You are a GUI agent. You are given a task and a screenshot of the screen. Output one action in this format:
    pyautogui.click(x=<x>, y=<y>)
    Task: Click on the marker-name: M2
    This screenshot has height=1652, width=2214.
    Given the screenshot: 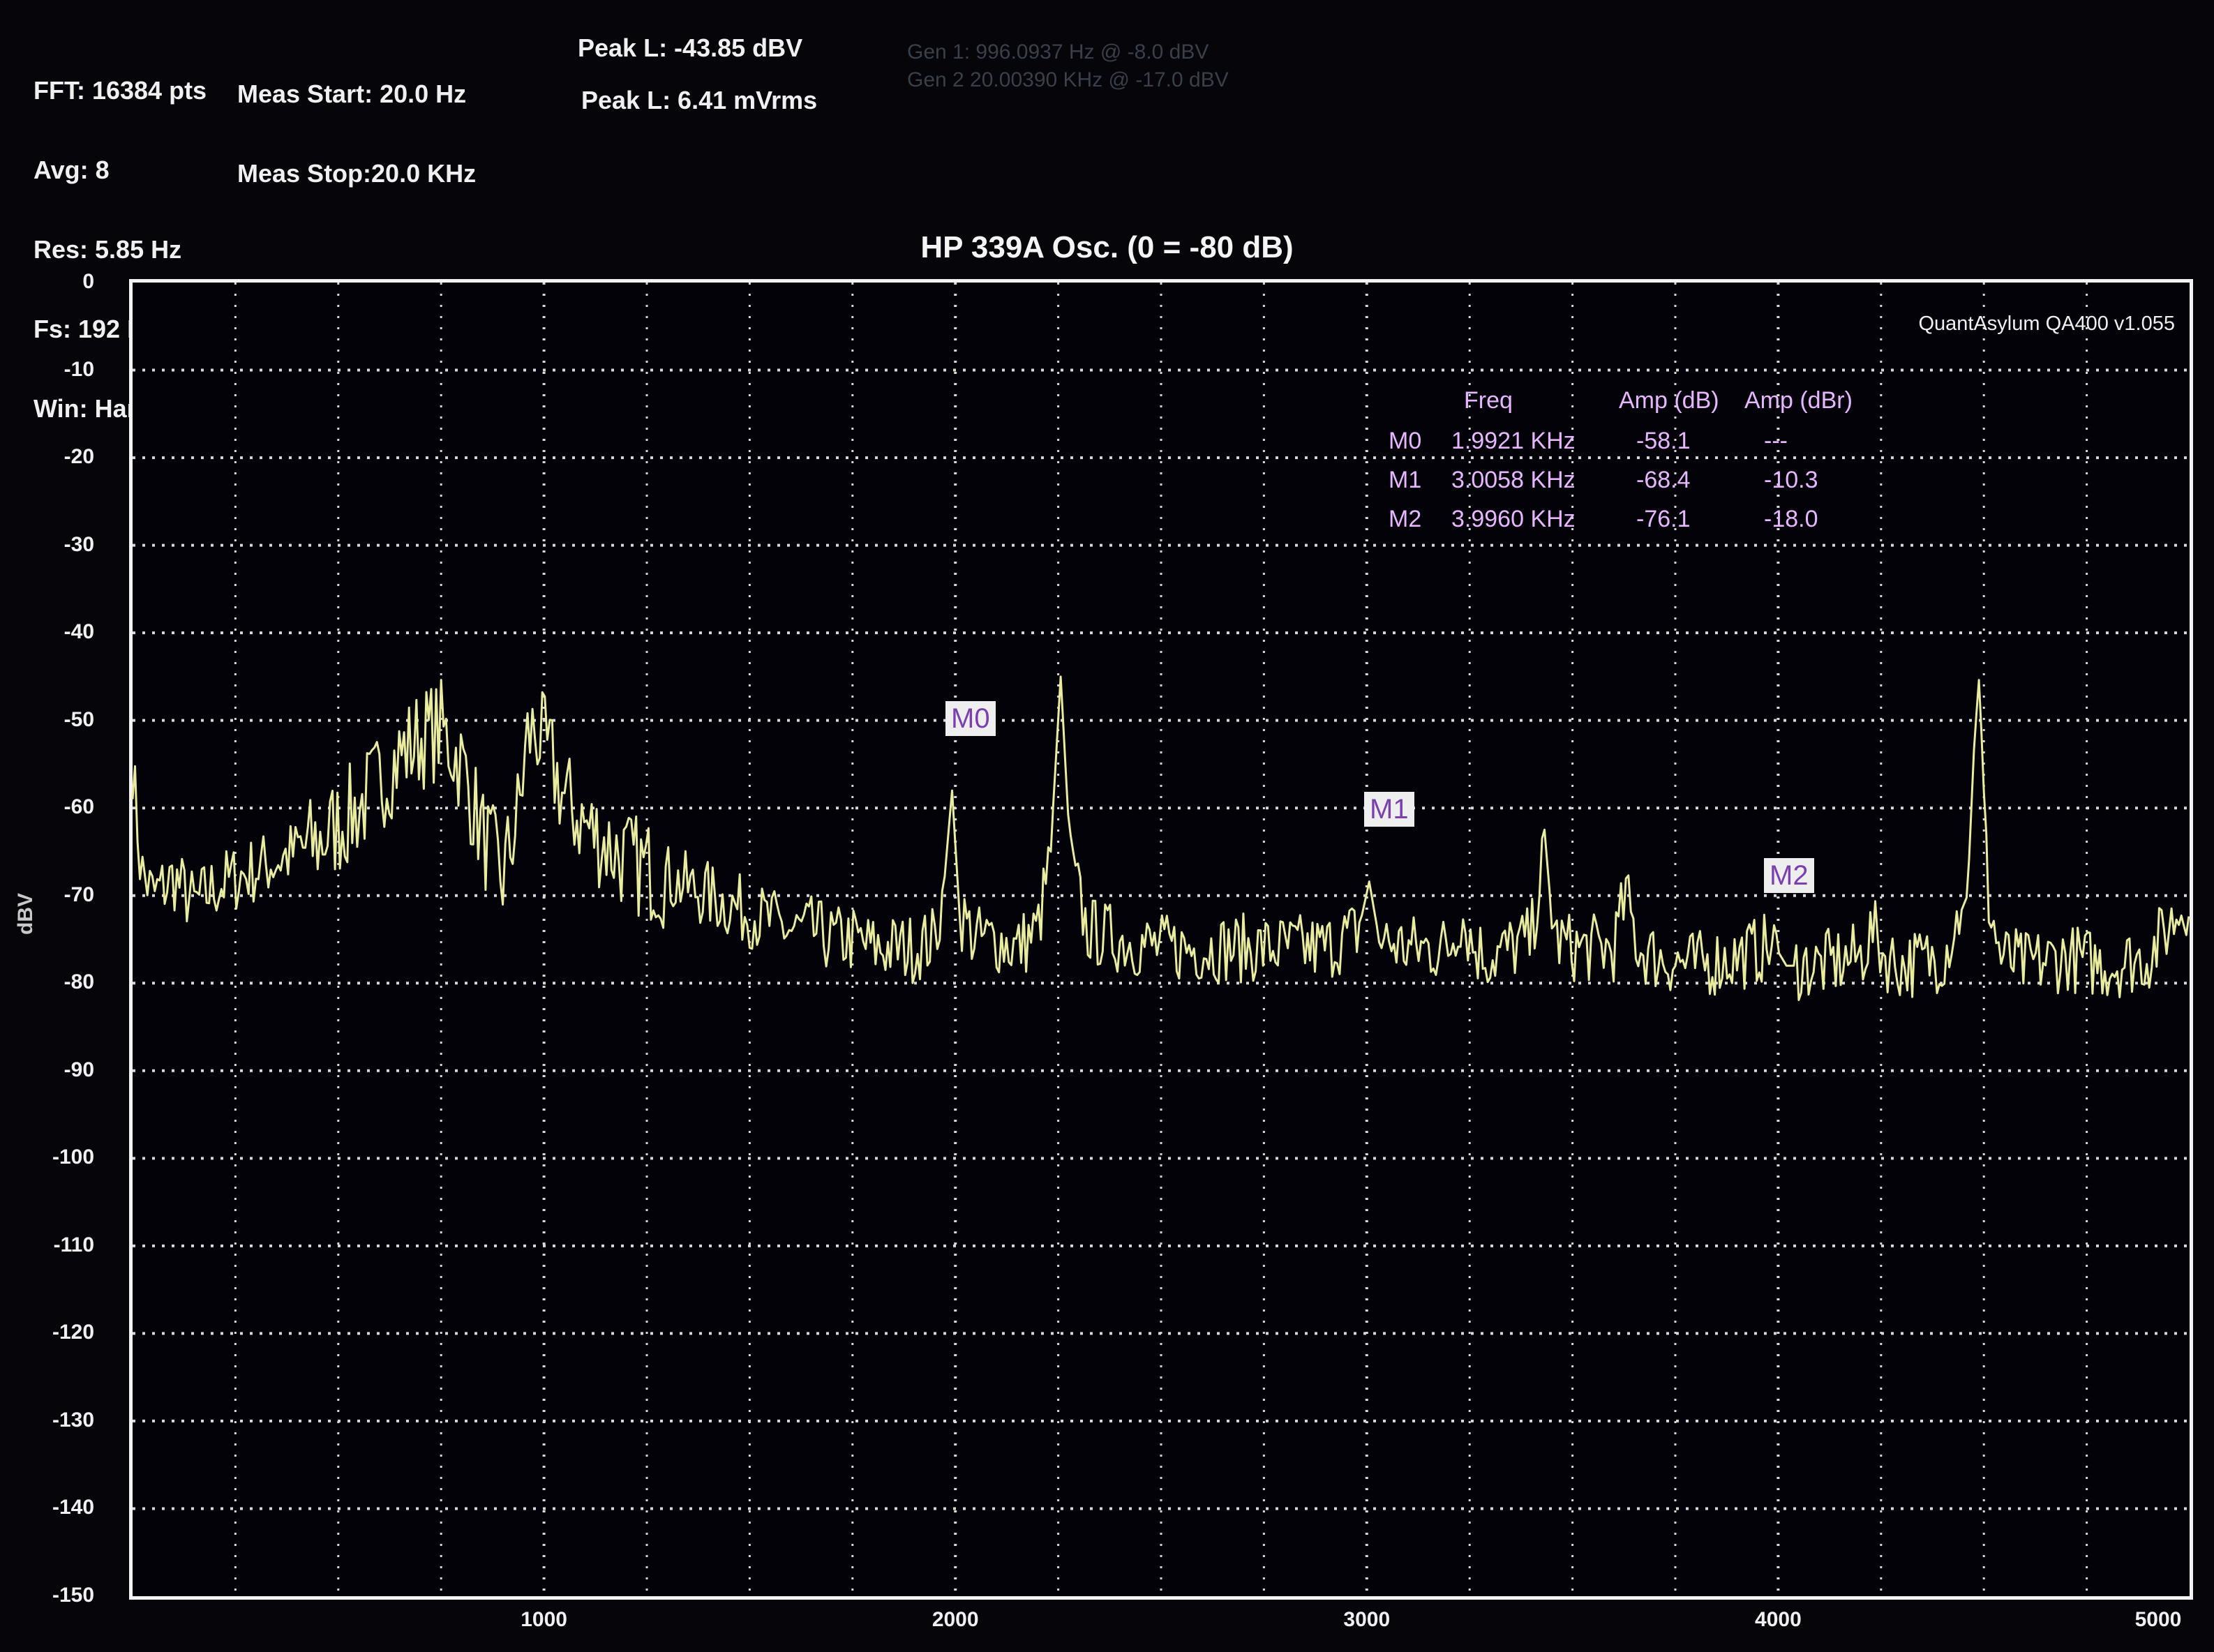 What is the action you would take?
    pyautogui.click(x=1405, y=519)
    